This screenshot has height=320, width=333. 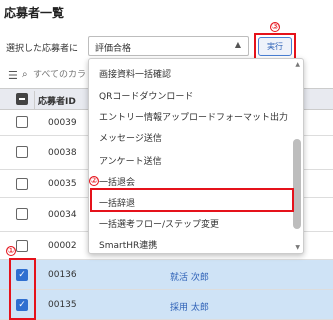 What do you see at coordinates (146, 95) in the screenshot?
I see `dropdown-item: QRコードダウンロード` at bounding box center [146, 95].